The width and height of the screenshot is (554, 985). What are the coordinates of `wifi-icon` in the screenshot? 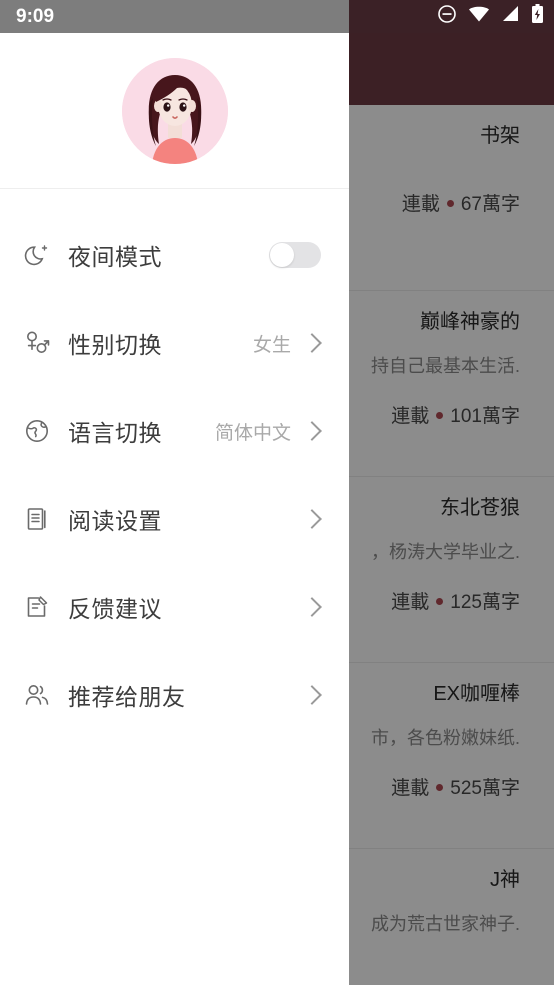 It's located at (479, 16).